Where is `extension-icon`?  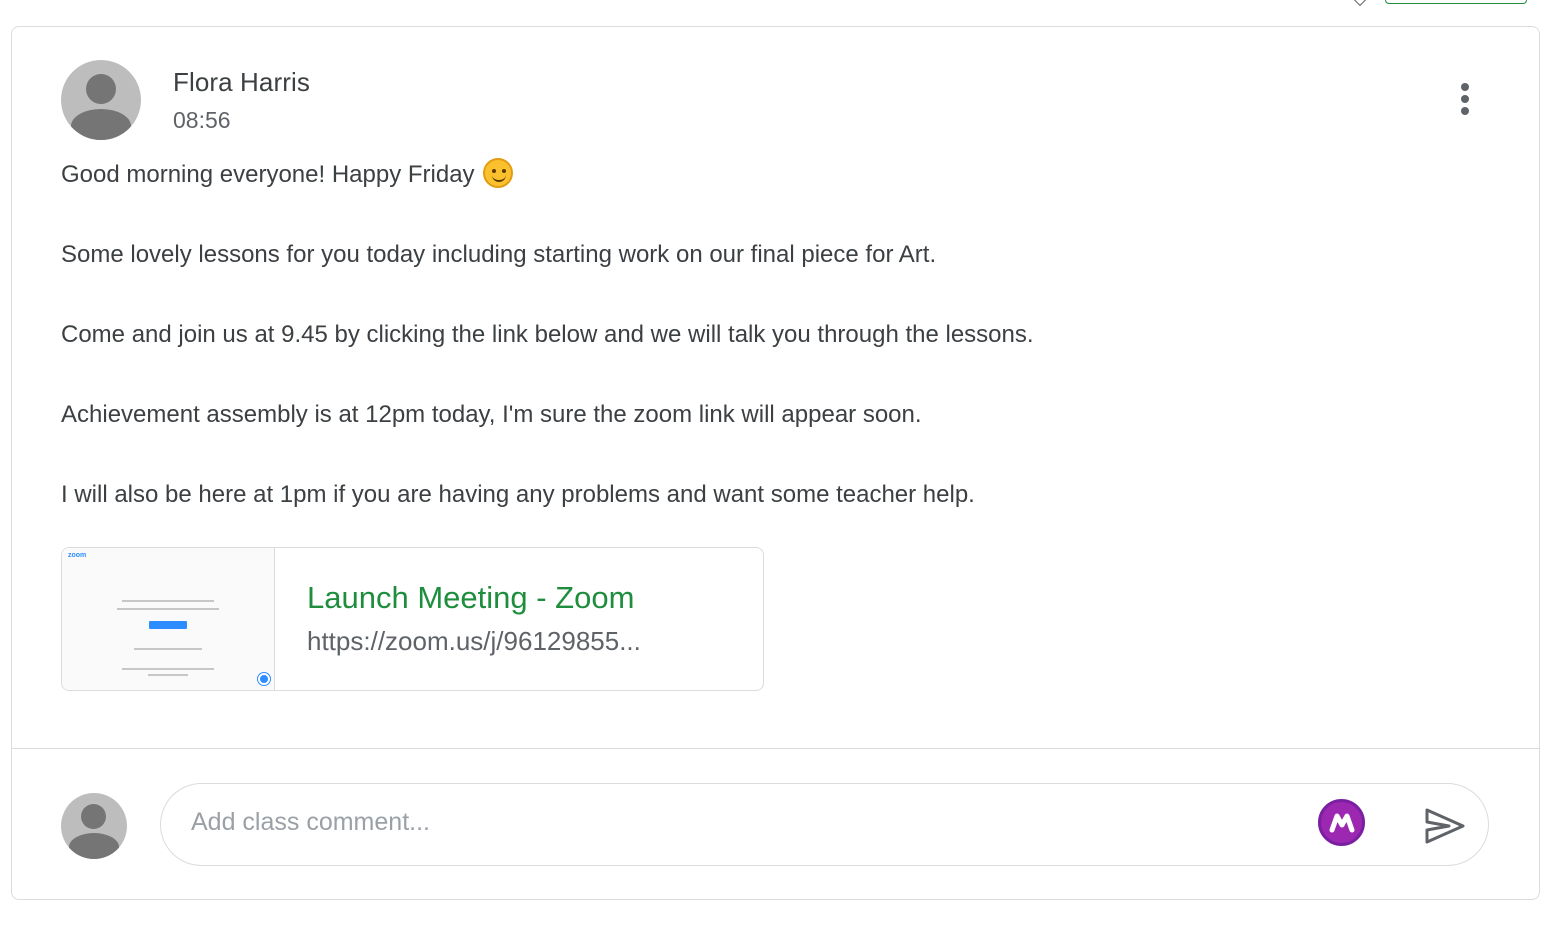
extension-icon is located at coordinates (1341, 822).